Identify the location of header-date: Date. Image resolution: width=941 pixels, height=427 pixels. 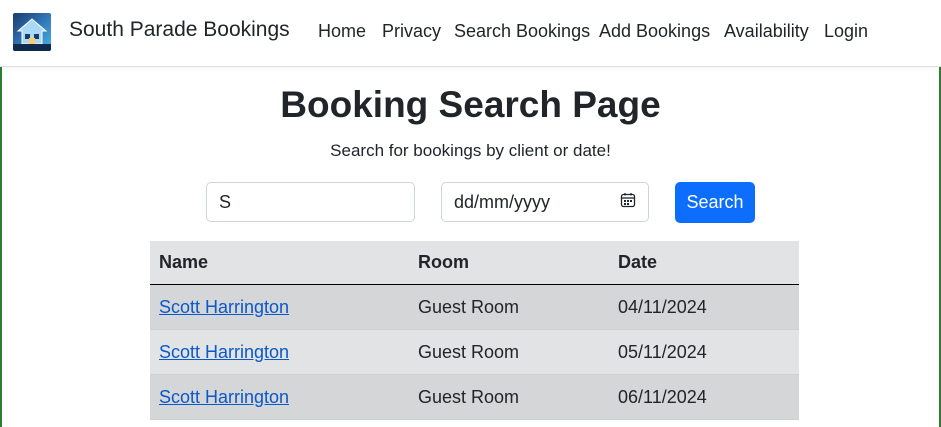
(704, 263).